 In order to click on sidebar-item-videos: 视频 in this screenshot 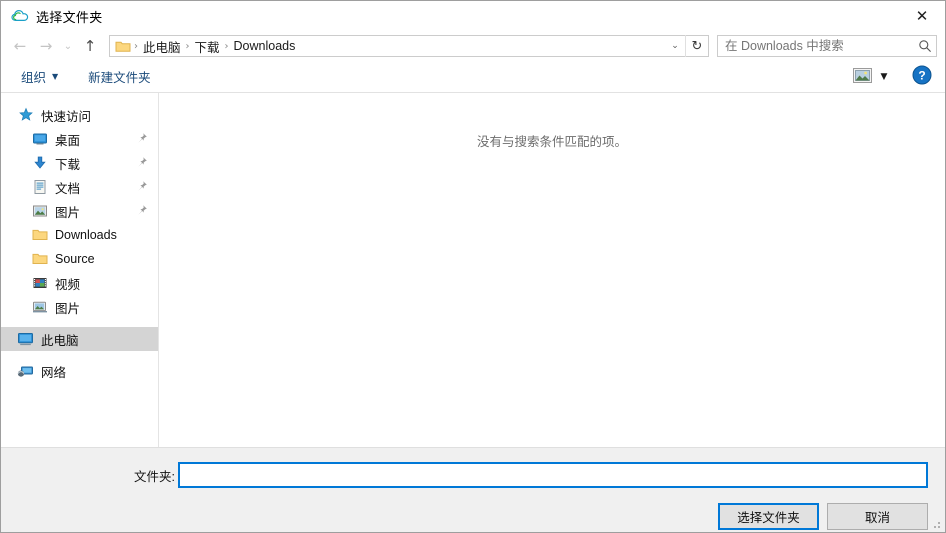, I will do `click(79, 283)`.